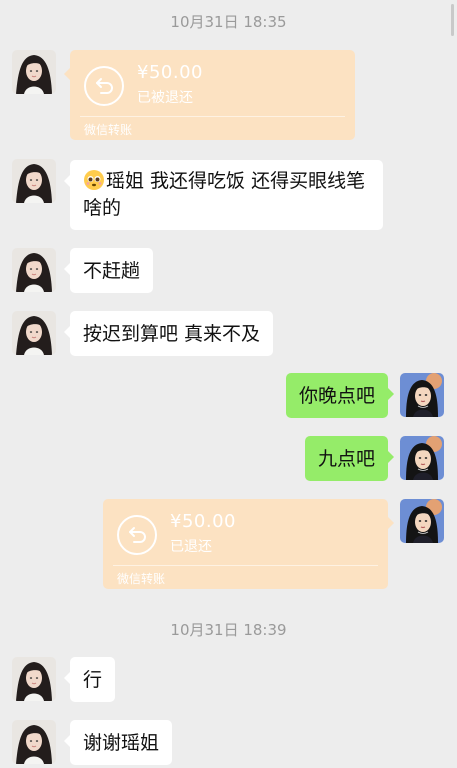  Describe the element at coordinates (93, 680) in the screenshot. I see `message-text: 行` at that location.